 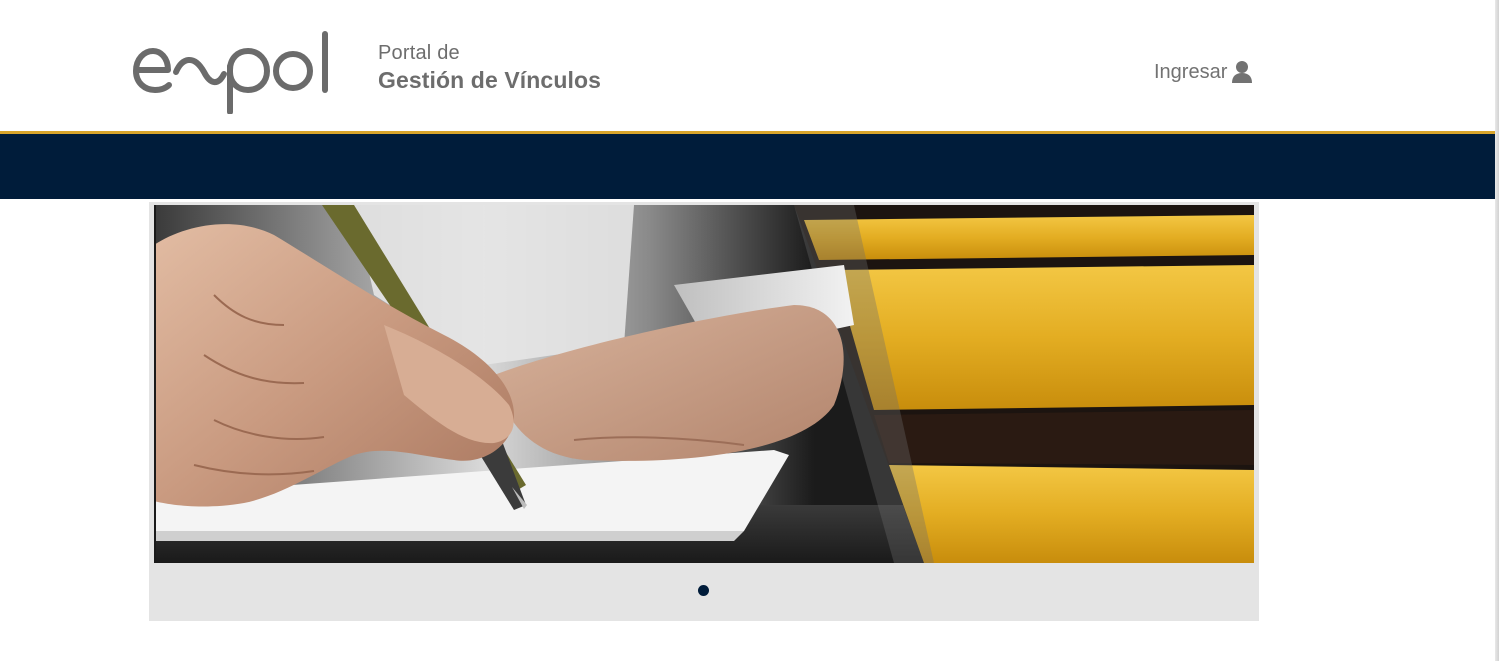 I want to click on window-edge, so click(x=1497, y=330).